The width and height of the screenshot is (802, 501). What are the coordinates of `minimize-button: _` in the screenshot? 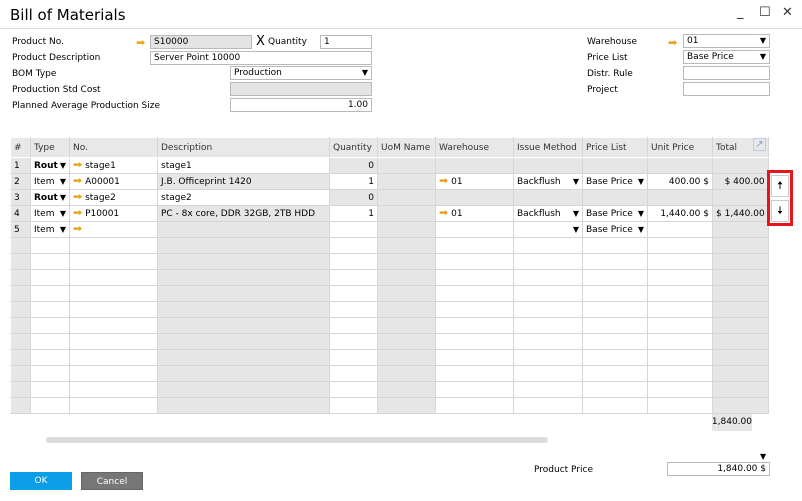 It's located at (740, 12).